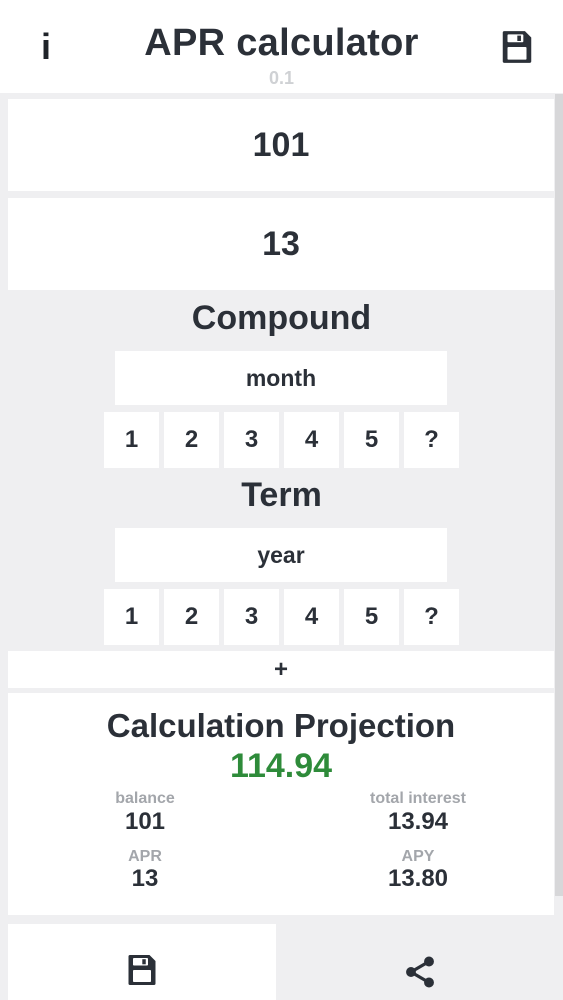 The width and height of the screenshot is (563, 1000). I want to click on compound-chip-2: 2, so click(191, 440).